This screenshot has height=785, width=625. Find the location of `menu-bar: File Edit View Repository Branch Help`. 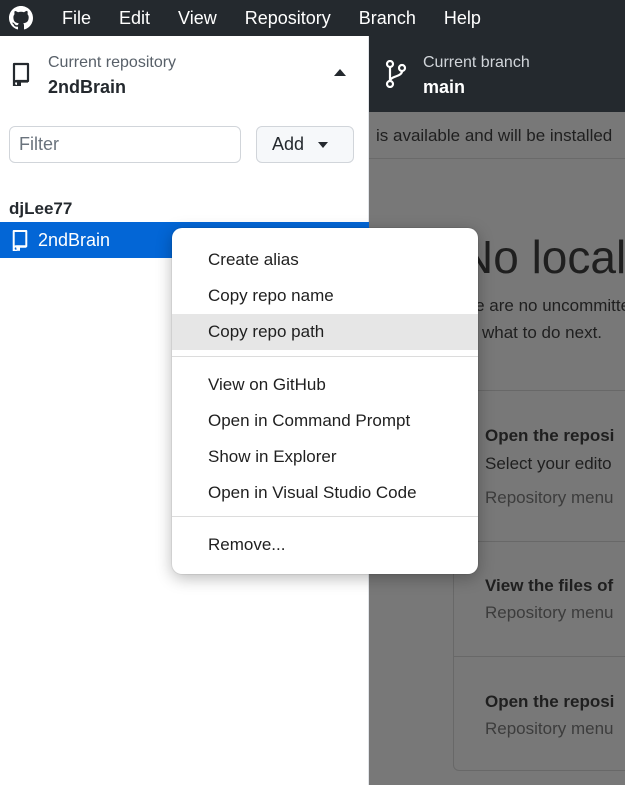

menu-bar: File Edit View Repository Branch Help is located at coordinates (312, 18).